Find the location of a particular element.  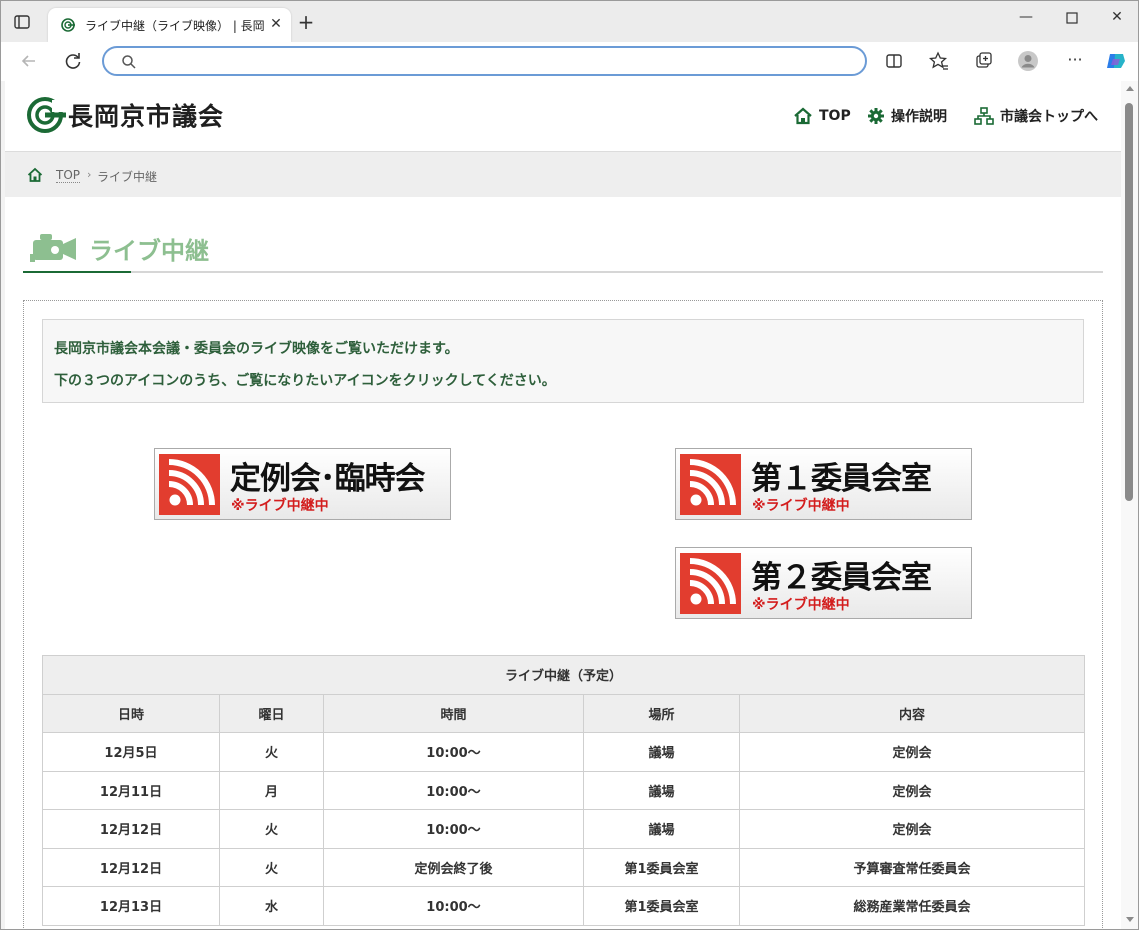

live-button-label: 第２委員会室 is located at coordinates (841, 578).